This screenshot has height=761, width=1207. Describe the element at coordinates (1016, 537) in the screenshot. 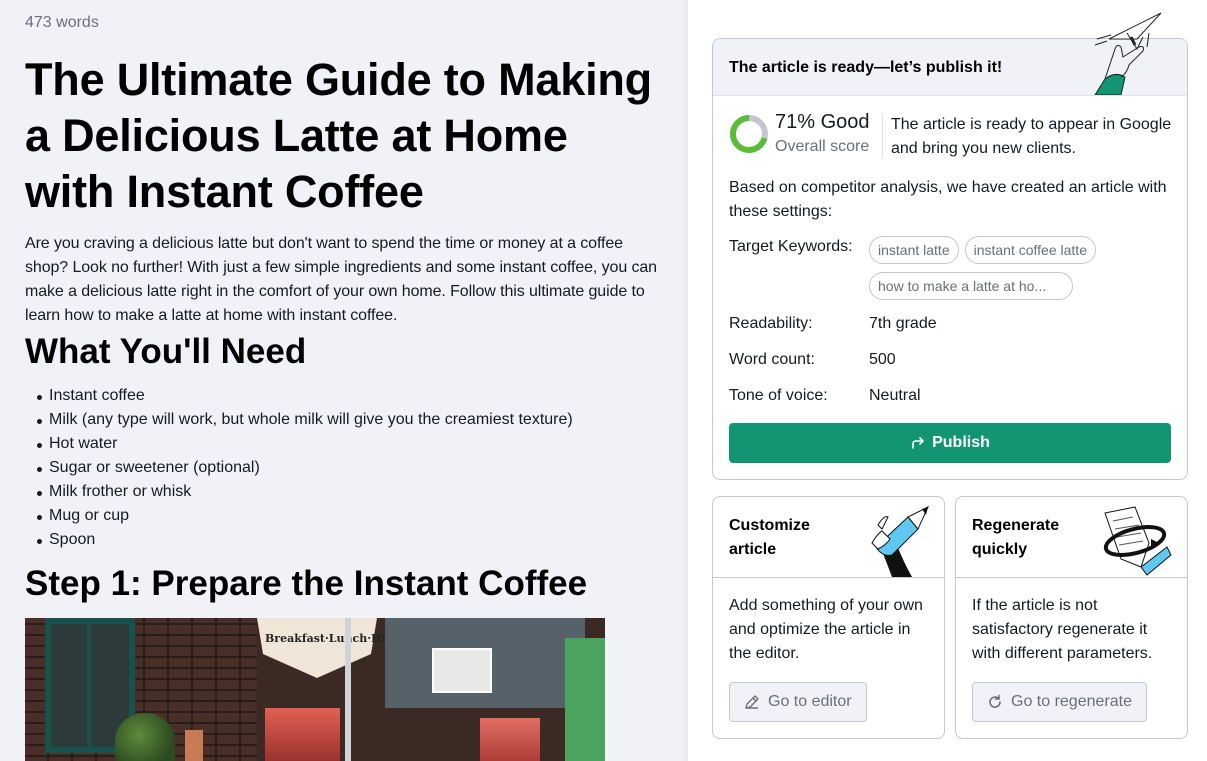

I see `regenerate-card-title: Regenerate quickly` at that location.